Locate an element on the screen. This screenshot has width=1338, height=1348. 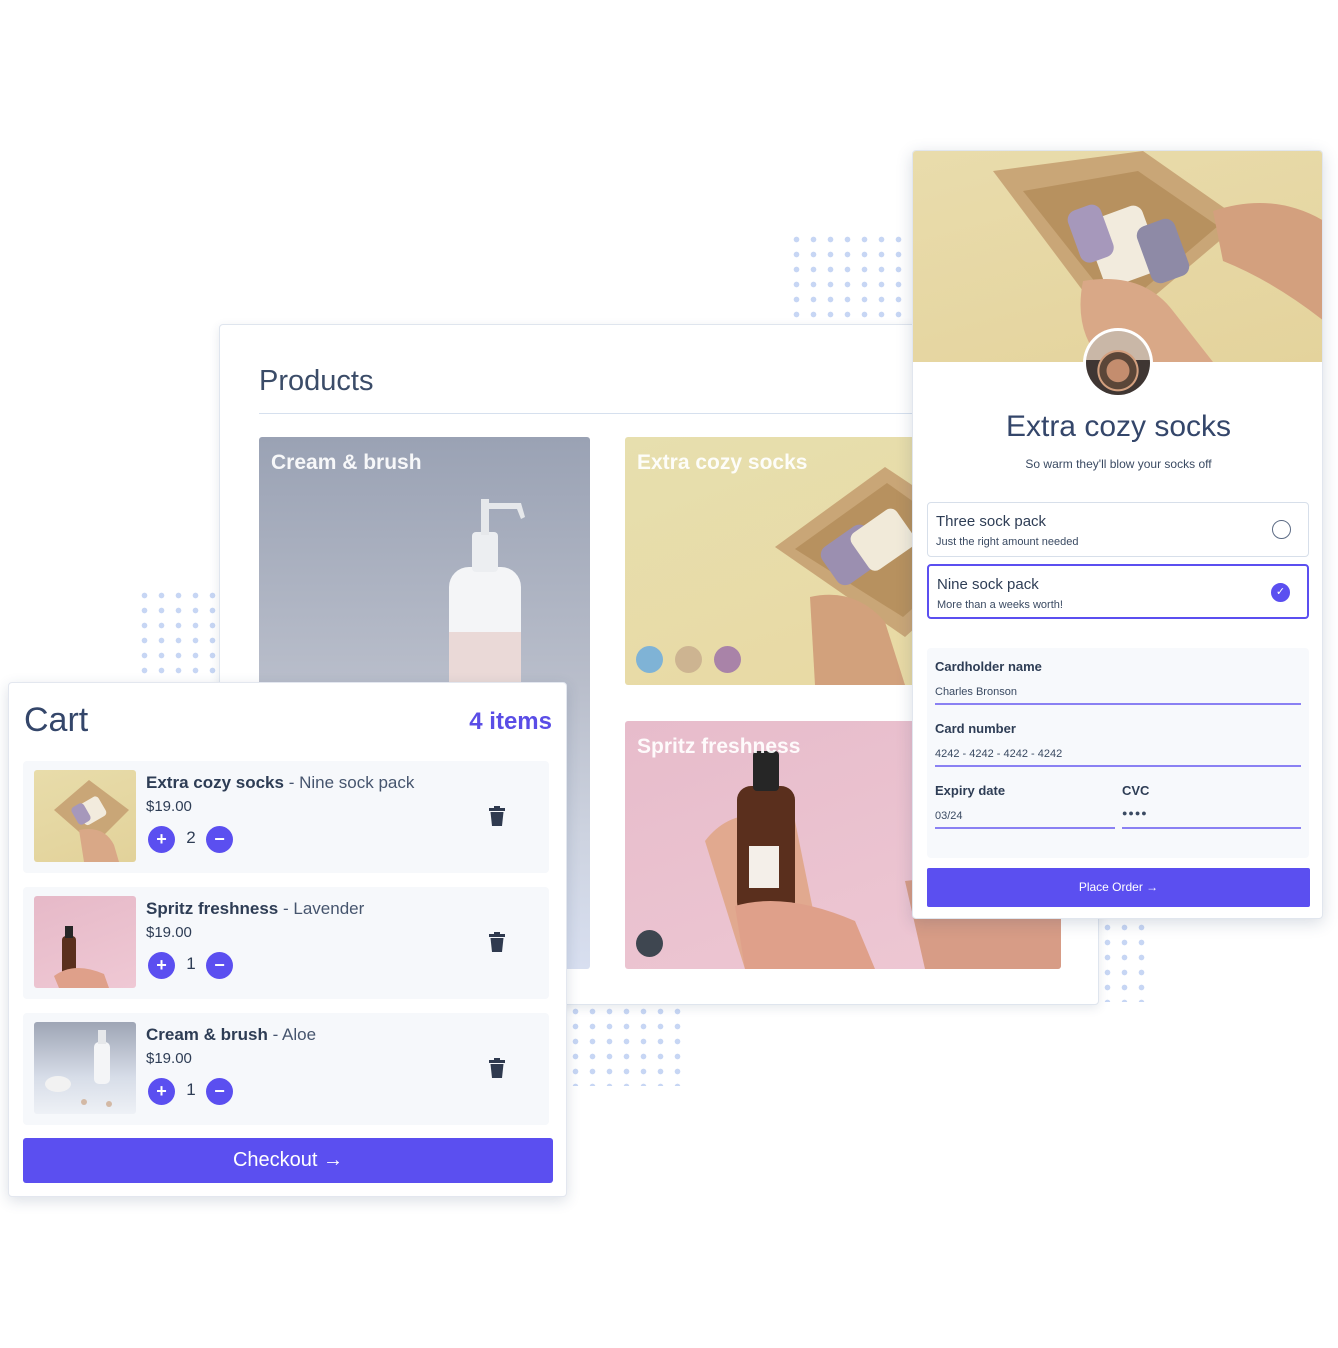
quantity-value: 2 is located at coordinates (191, 837).